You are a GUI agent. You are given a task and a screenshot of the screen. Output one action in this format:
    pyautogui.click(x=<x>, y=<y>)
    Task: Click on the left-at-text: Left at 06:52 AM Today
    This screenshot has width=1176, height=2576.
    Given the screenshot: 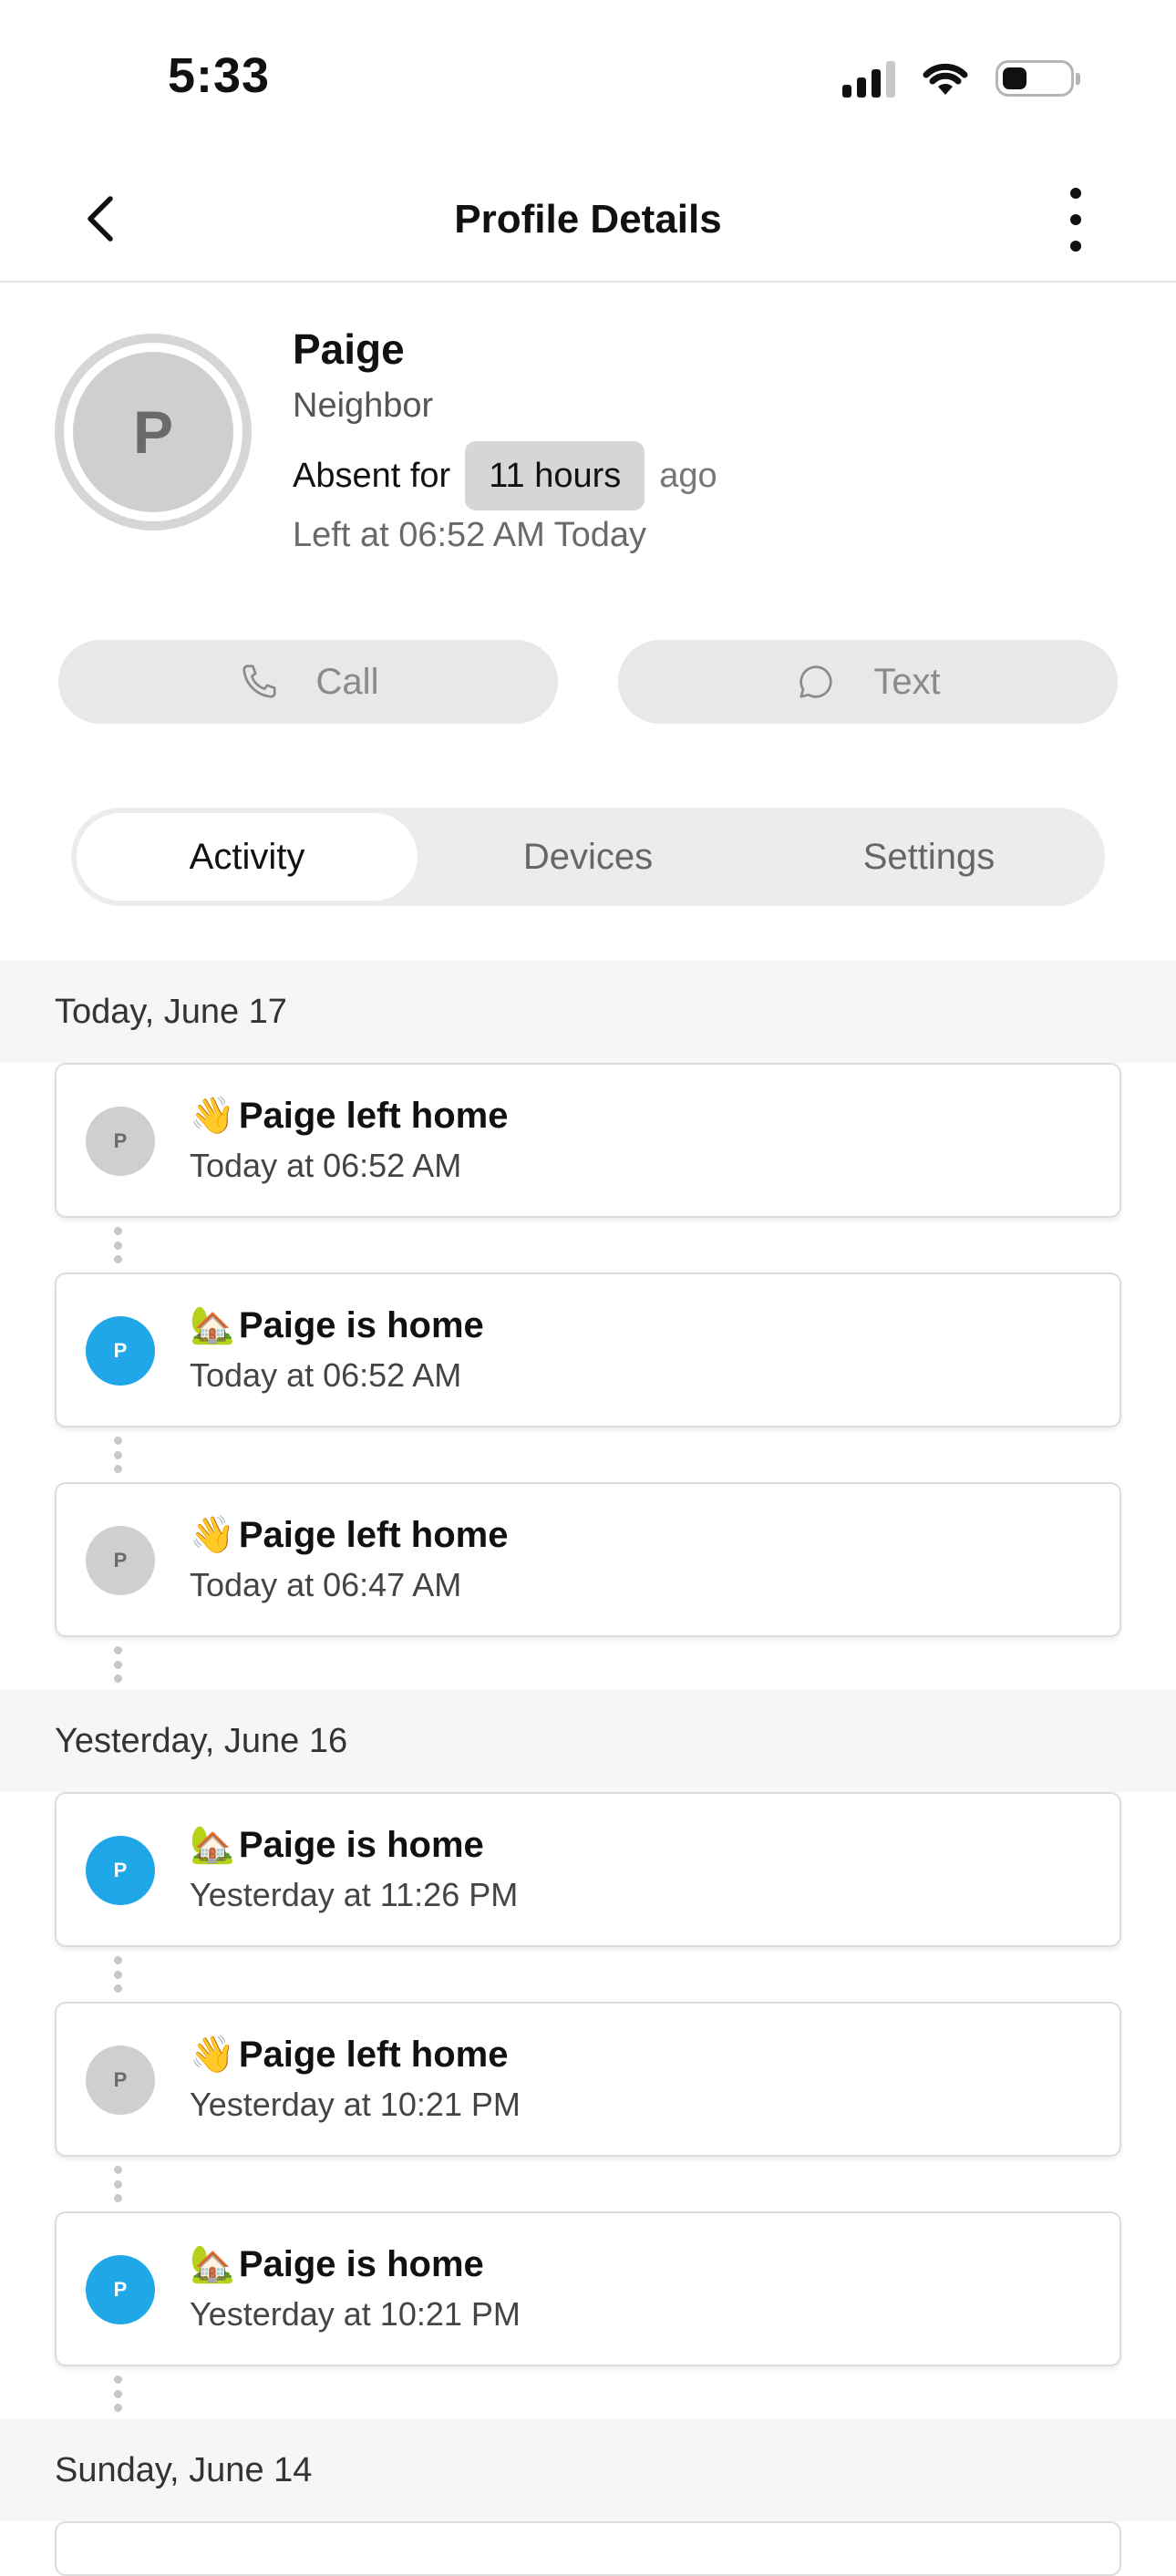 What is the action you would take?
    pyautogui.click(x=470, y=535)
    